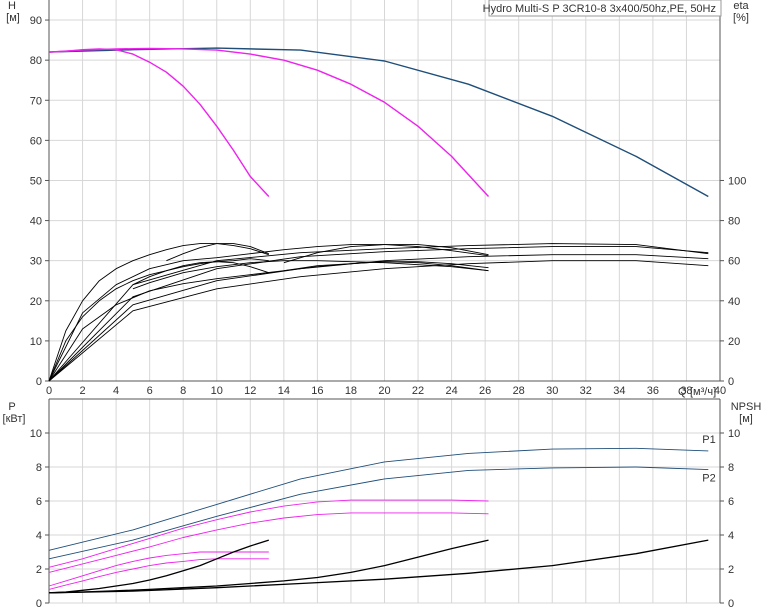 The width and height of the screenshot is (774, 611). I want to click on x-tick-label: 12, so click(250, 391).